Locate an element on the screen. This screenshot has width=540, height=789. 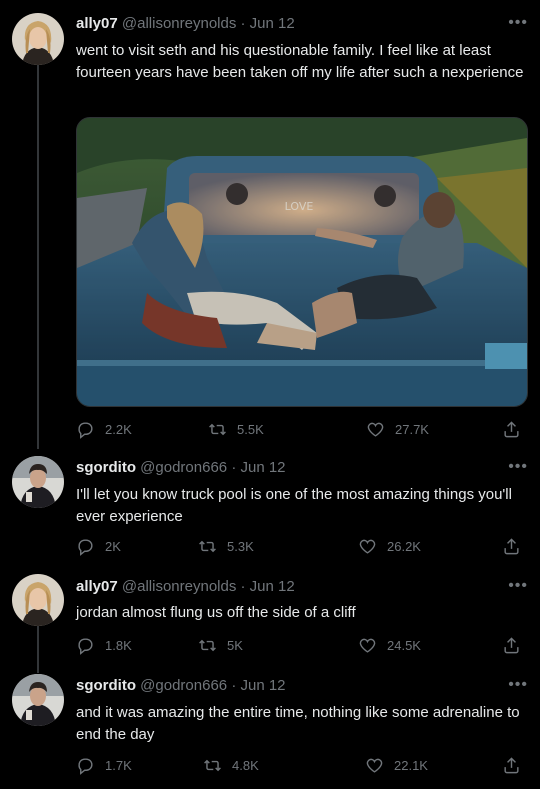
like-count: 27.7K is located at coordinates (412, 429).